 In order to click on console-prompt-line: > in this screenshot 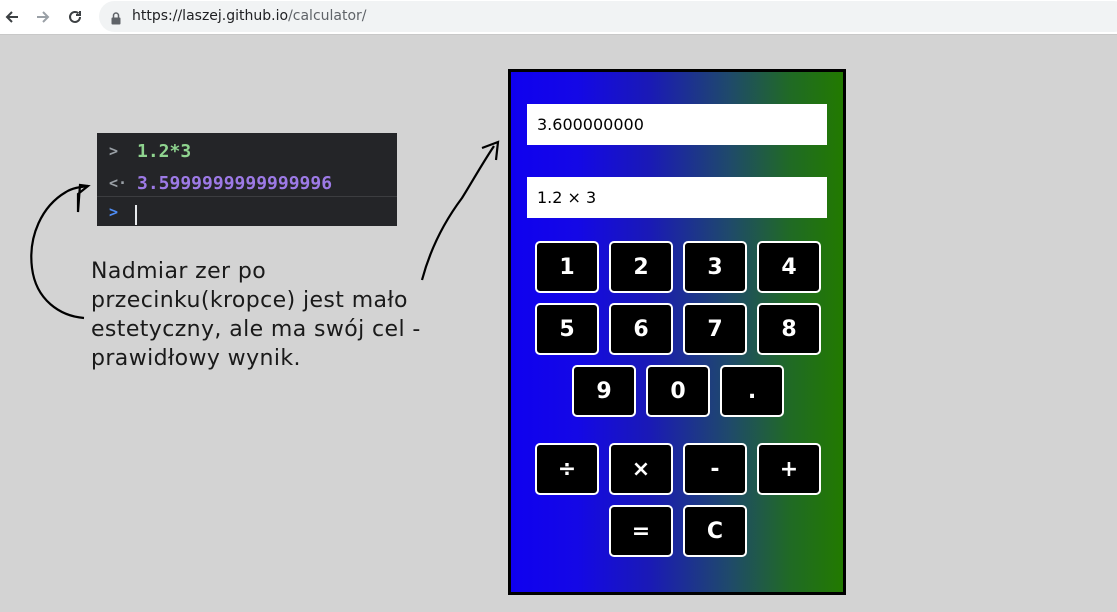, I will do `click(247, 212)`.